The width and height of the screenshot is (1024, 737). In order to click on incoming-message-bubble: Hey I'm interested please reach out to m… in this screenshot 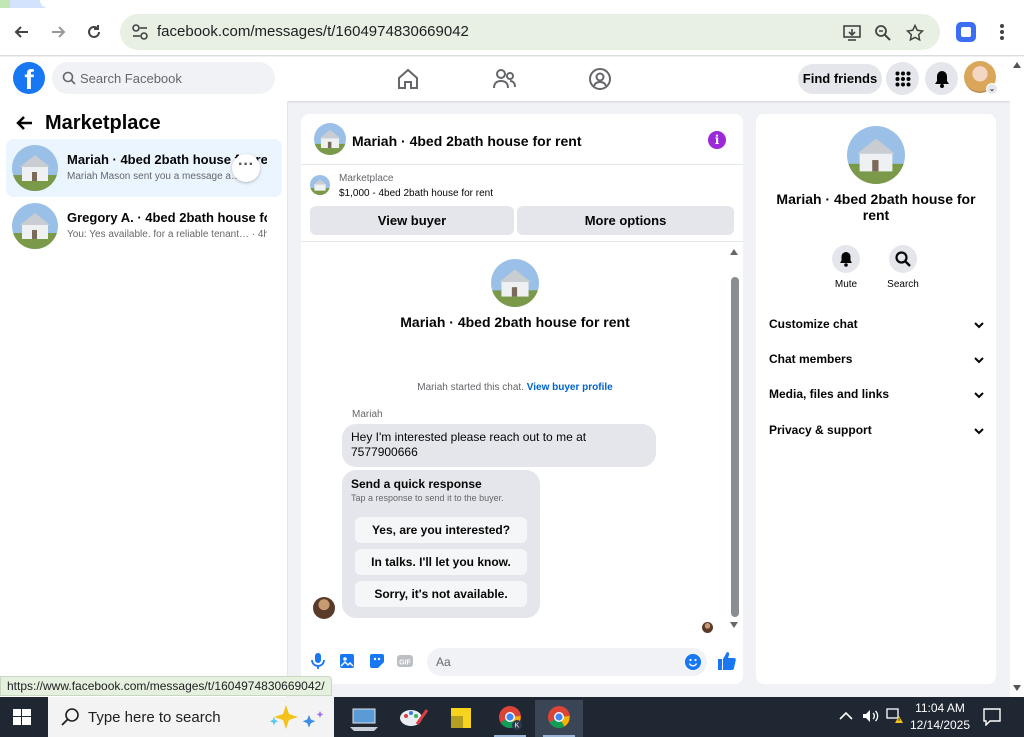, I will do `click(499, 445)`.